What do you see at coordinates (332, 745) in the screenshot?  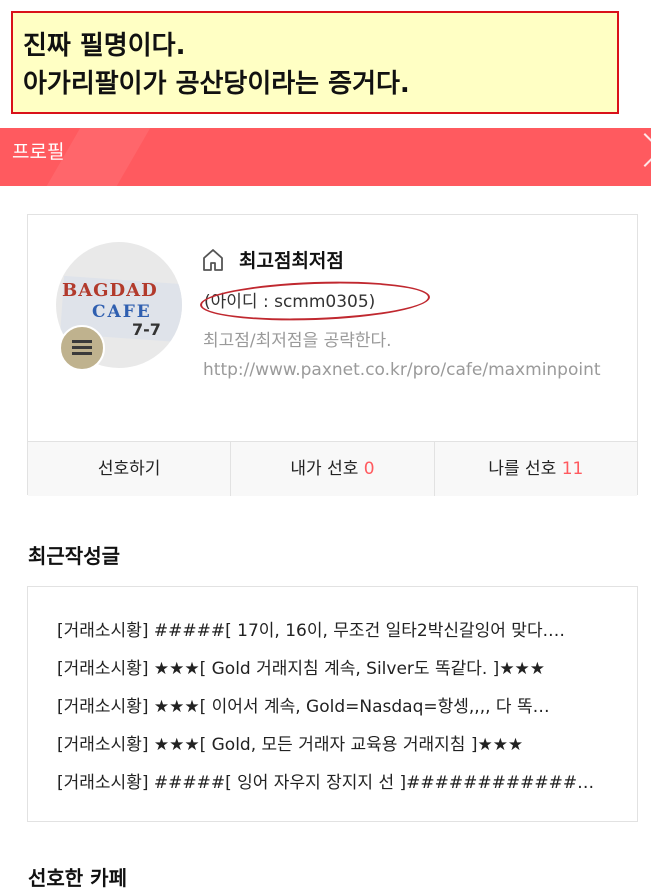 I see `post-item: [거래소시황] ★★★[ Gold, 모든 거래자 교육용 거래지침 ]★★★` at bounding box center [332, 745].